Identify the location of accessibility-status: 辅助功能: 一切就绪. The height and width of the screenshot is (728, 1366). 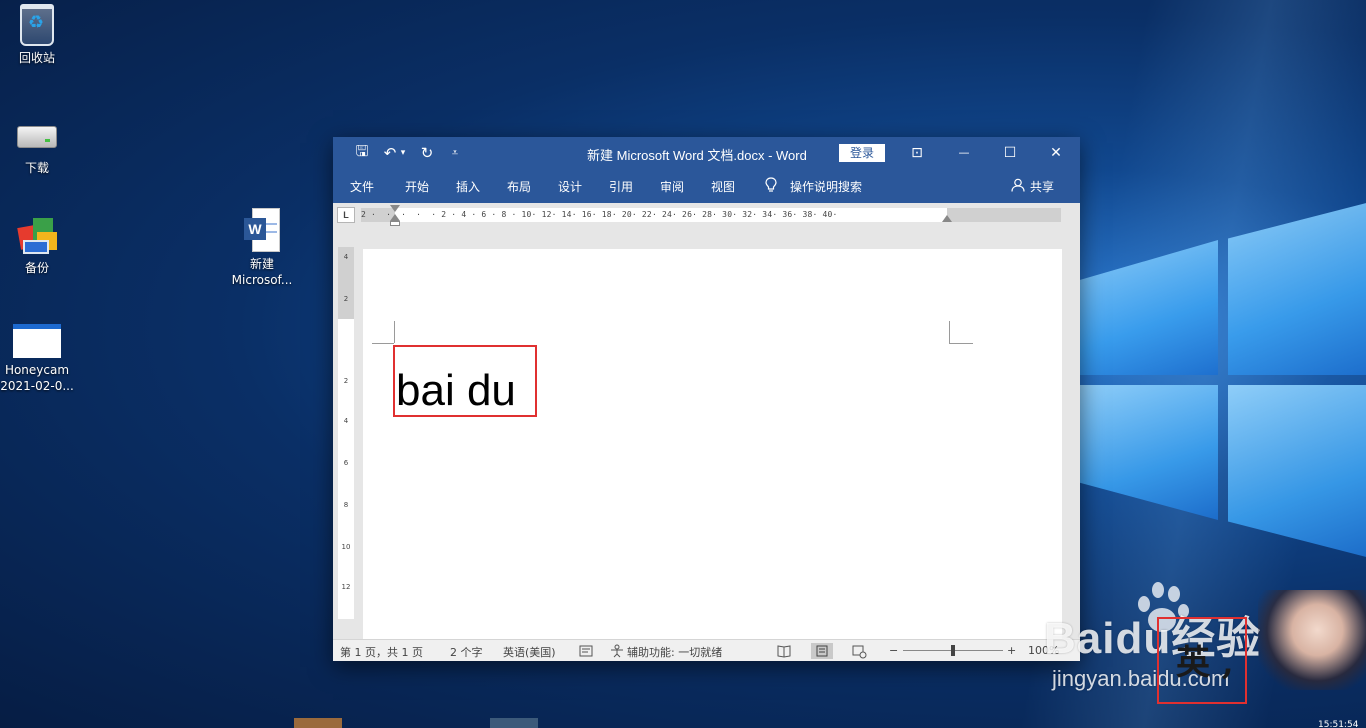
(674, 652).